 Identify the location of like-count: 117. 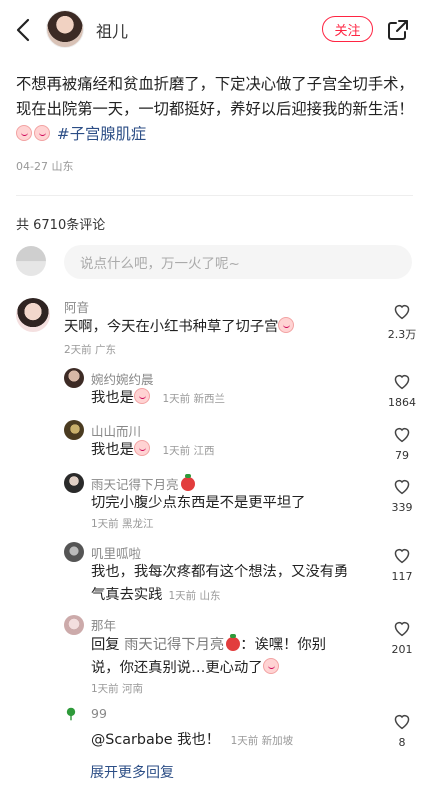
(402, 576).